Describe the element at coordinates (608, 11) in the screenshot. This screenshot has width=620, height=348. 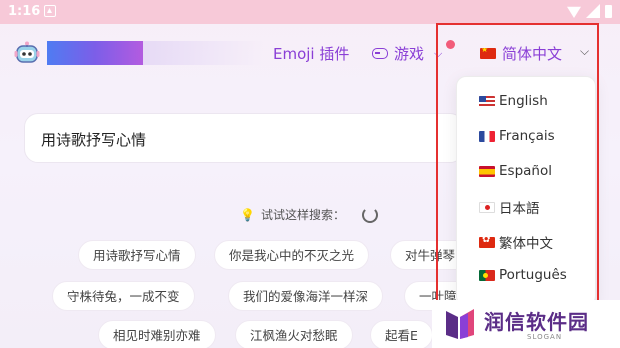
I see `battery-icon` at that location.